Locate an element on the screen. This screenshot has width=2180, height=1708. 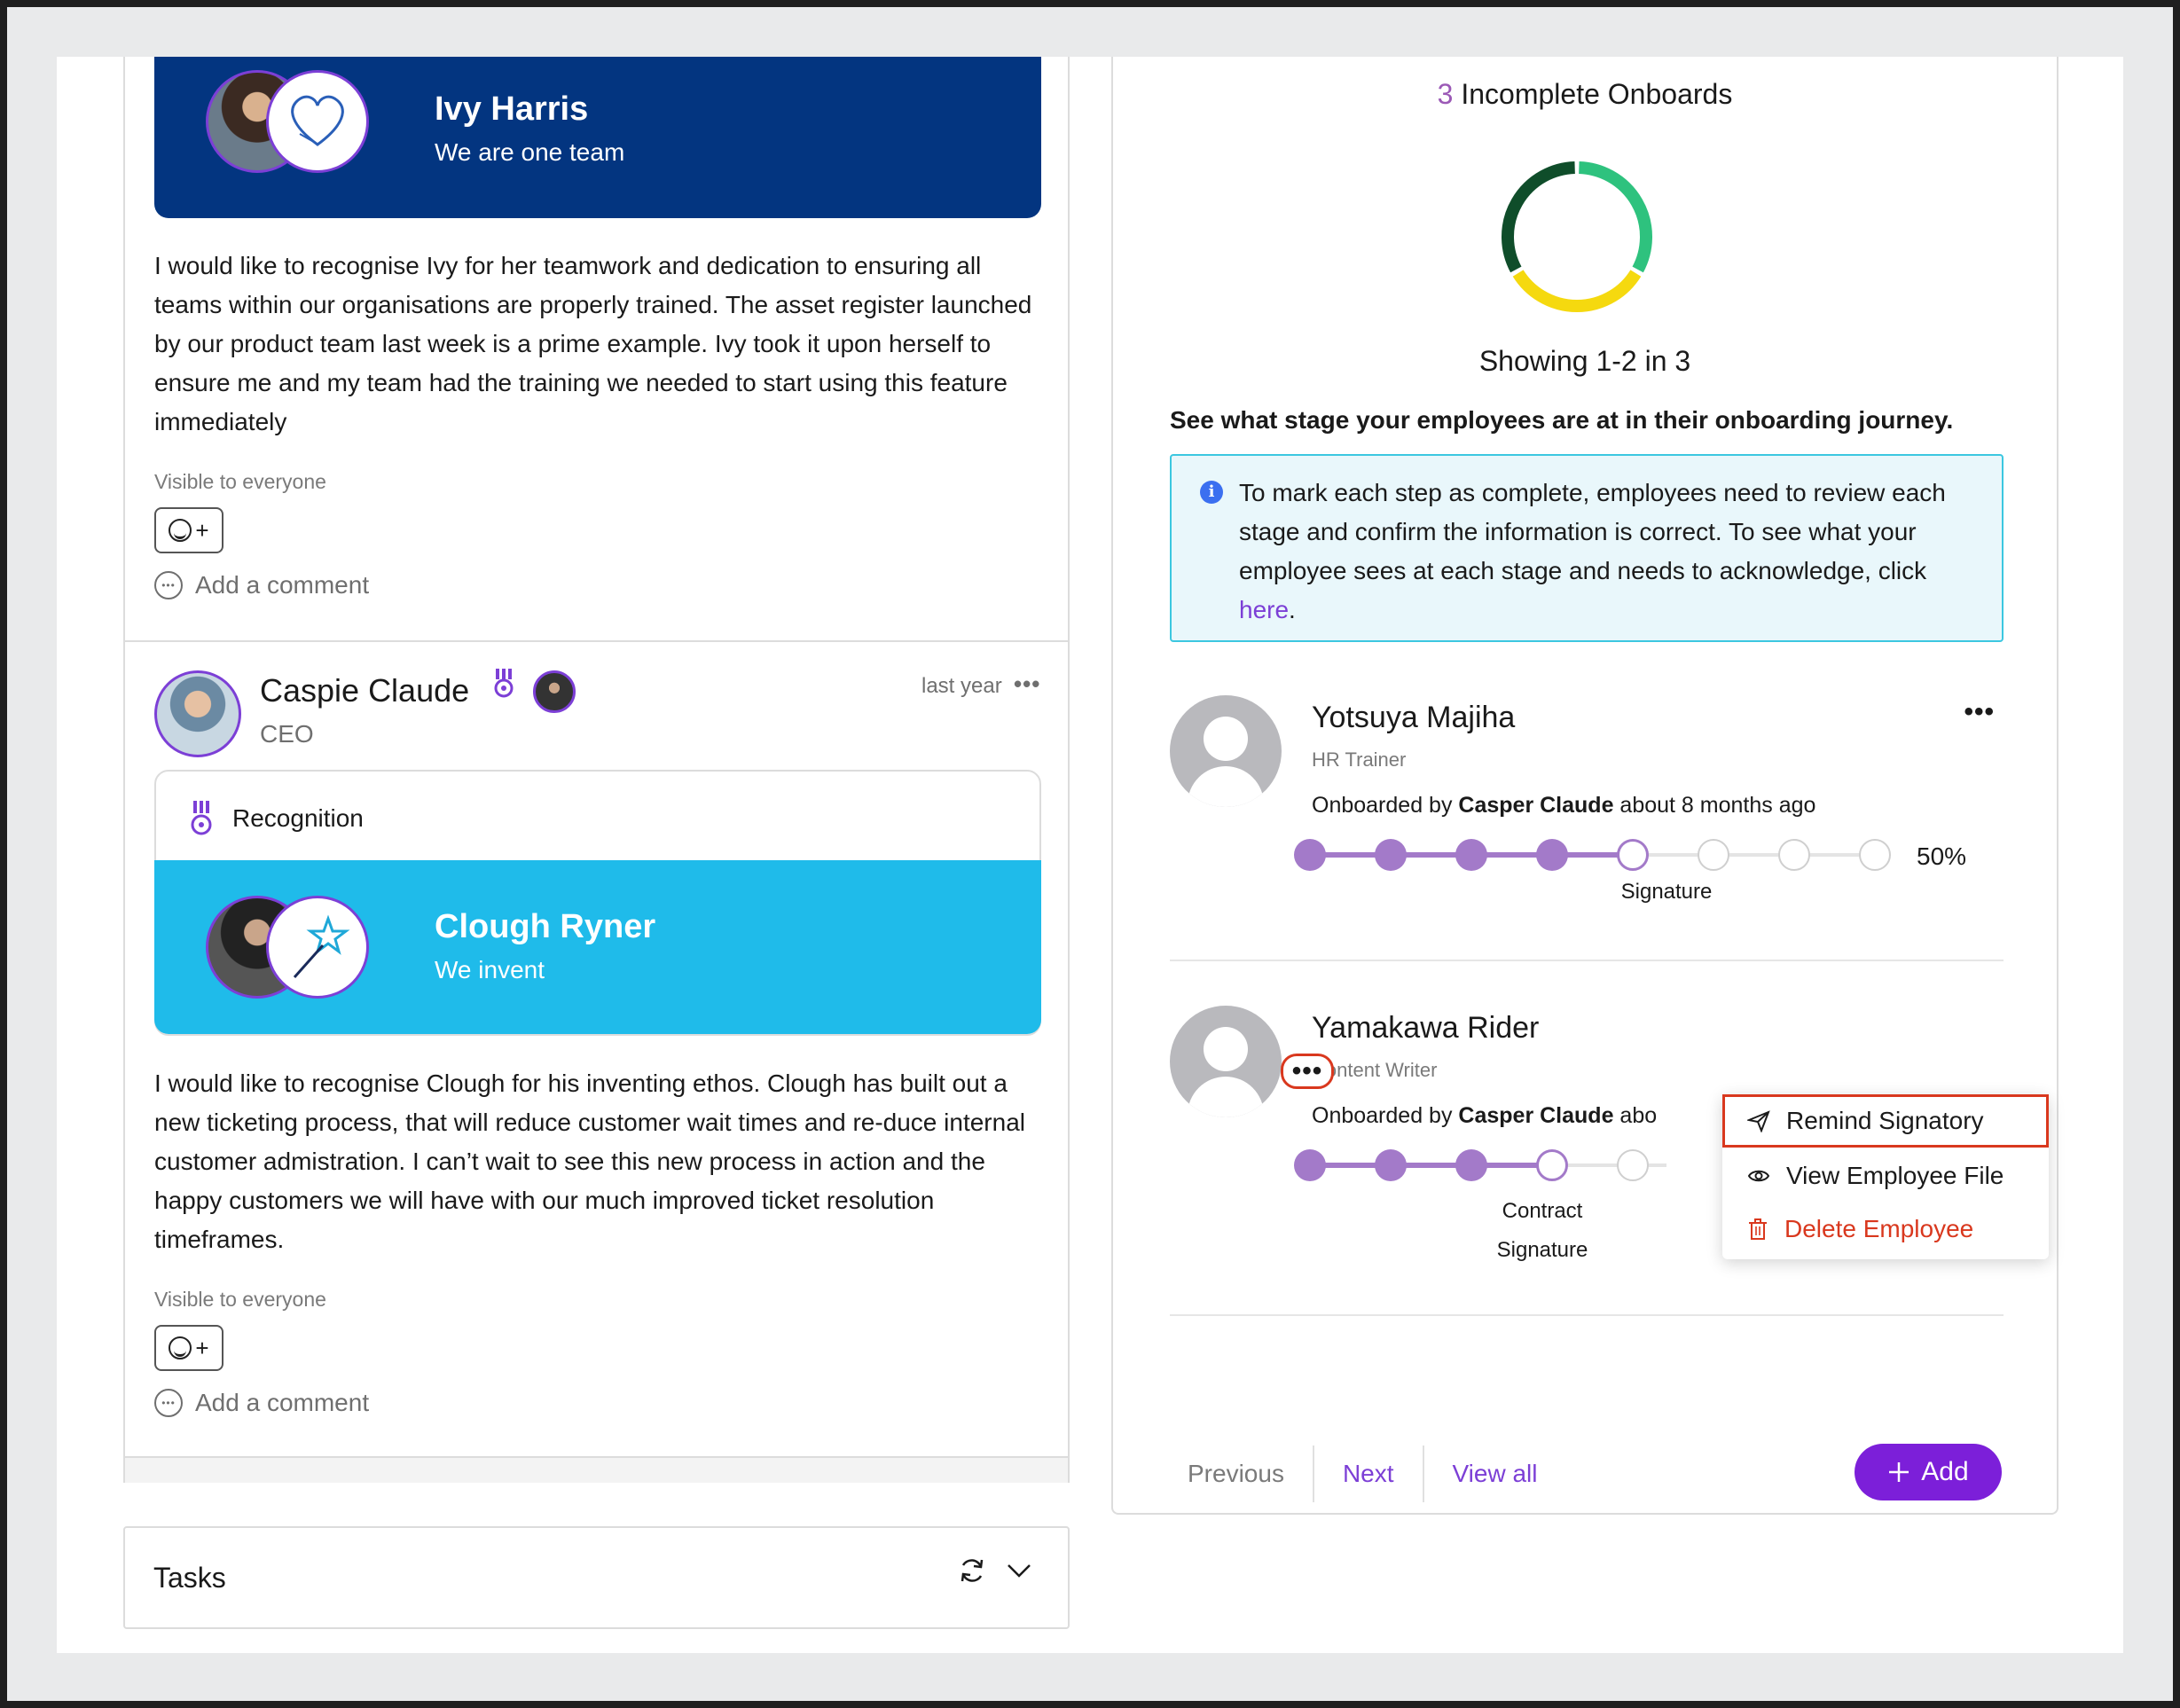
chevron-down-icon is located at coordinates (1019, 1570).